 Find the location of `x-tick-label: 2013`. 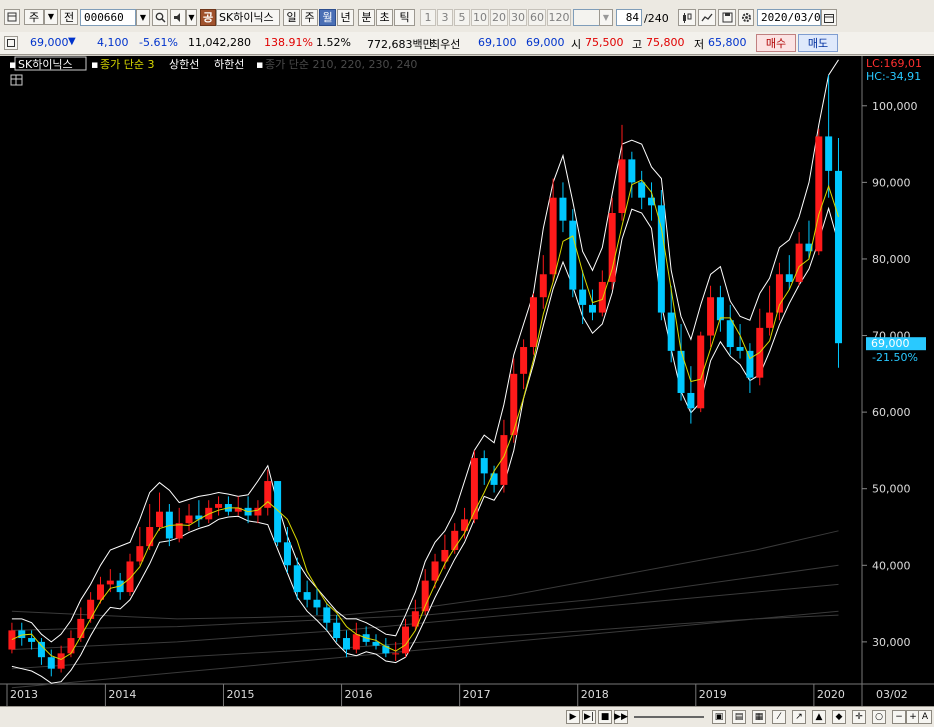

x-tick-label: 2013 is located at coordinates (24, 694).